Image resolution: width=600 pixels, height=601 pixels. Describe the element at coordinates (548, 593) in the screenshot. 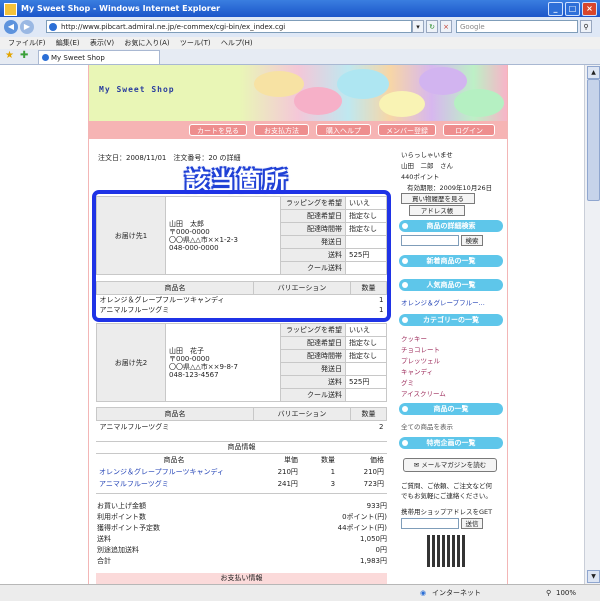

I see `zoom-icon: ⚲` at that location.